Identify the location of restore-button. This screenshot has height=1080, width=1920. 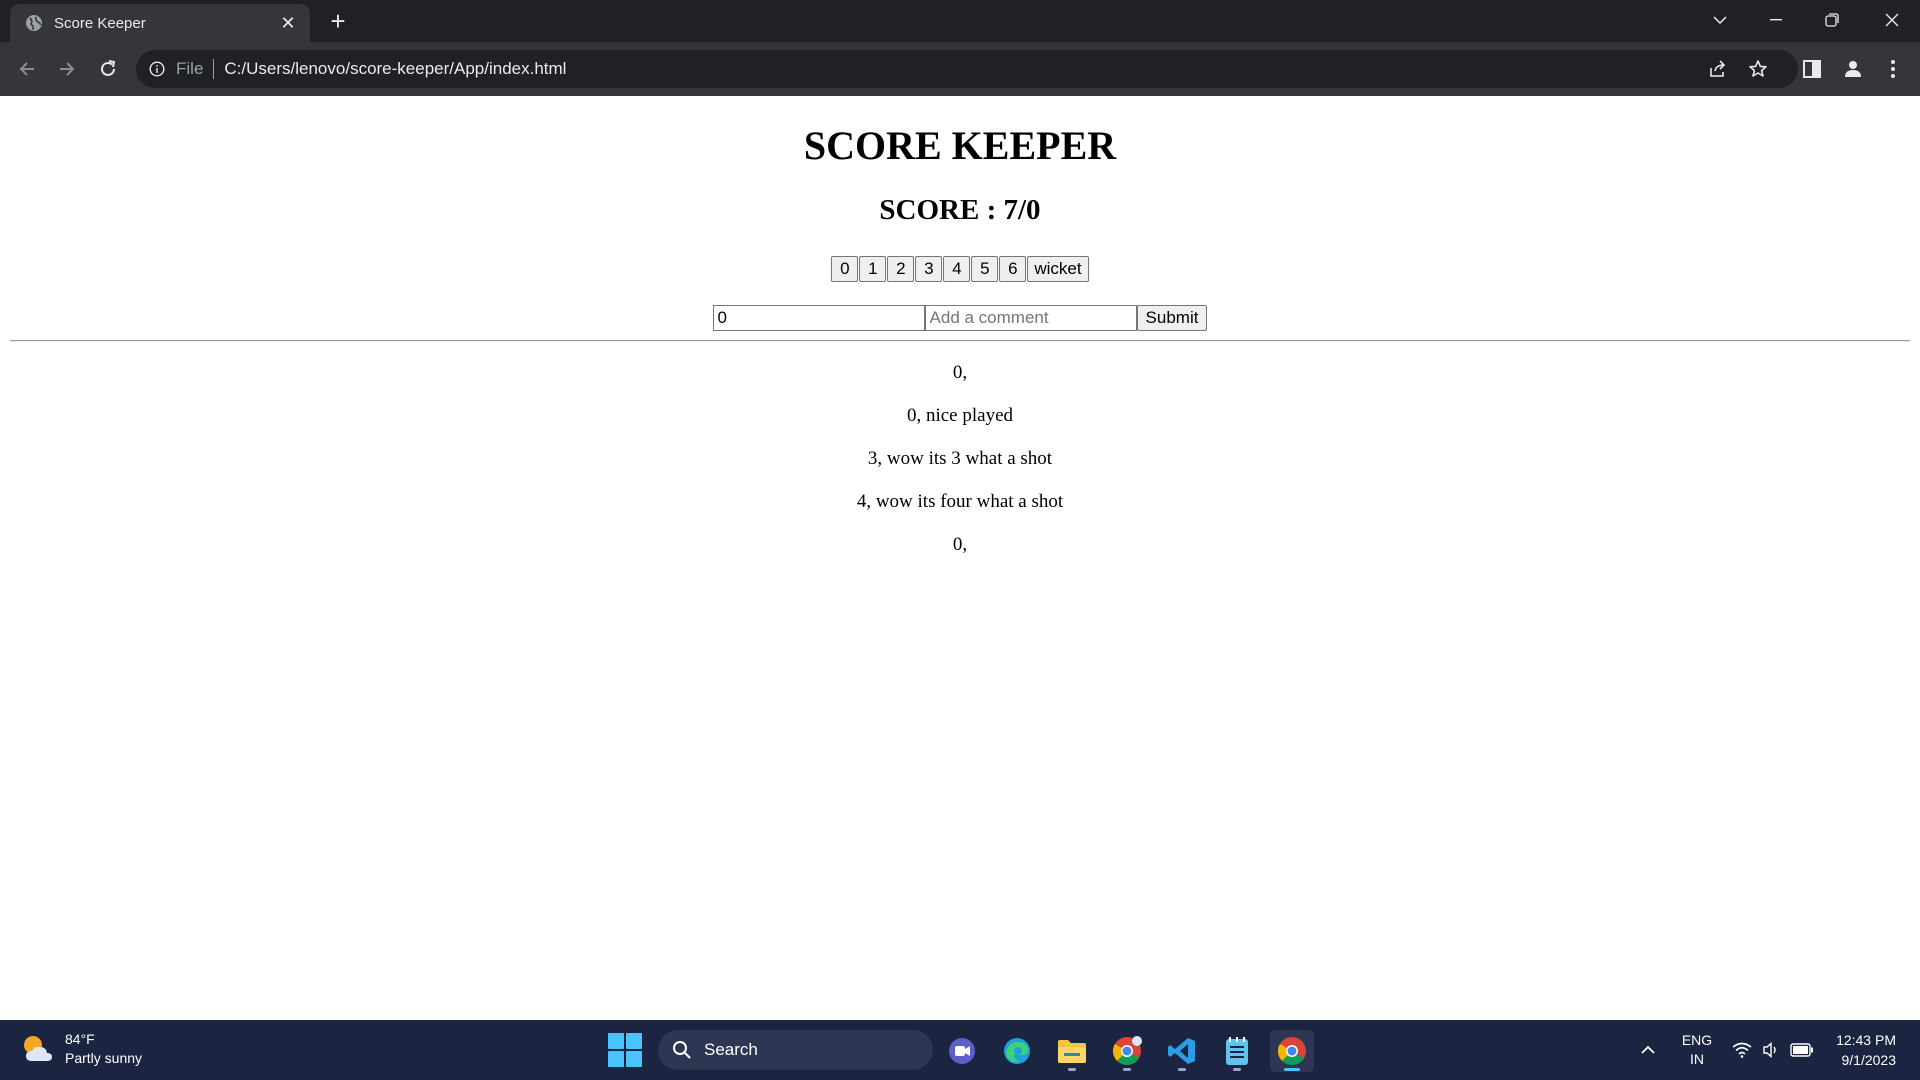
(1832, 20).